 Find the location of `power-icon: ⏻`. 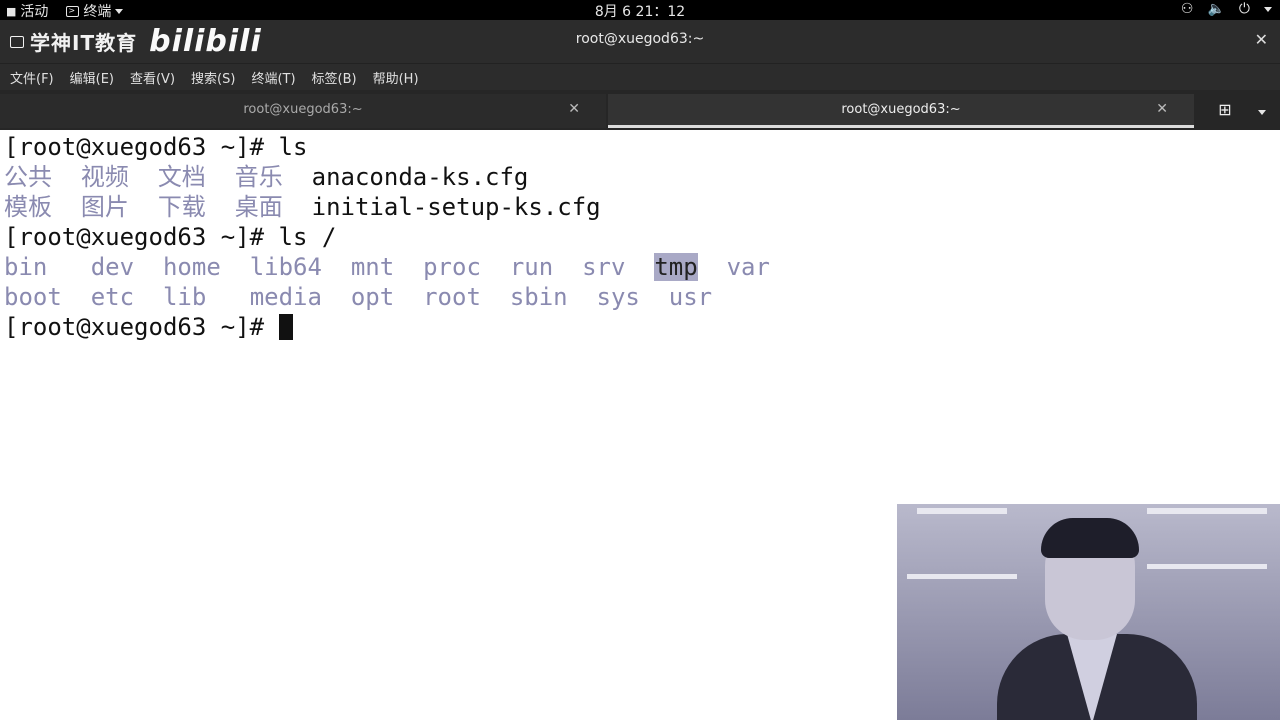

power-icon: ⏻ is located at coordinates (1244, 9).